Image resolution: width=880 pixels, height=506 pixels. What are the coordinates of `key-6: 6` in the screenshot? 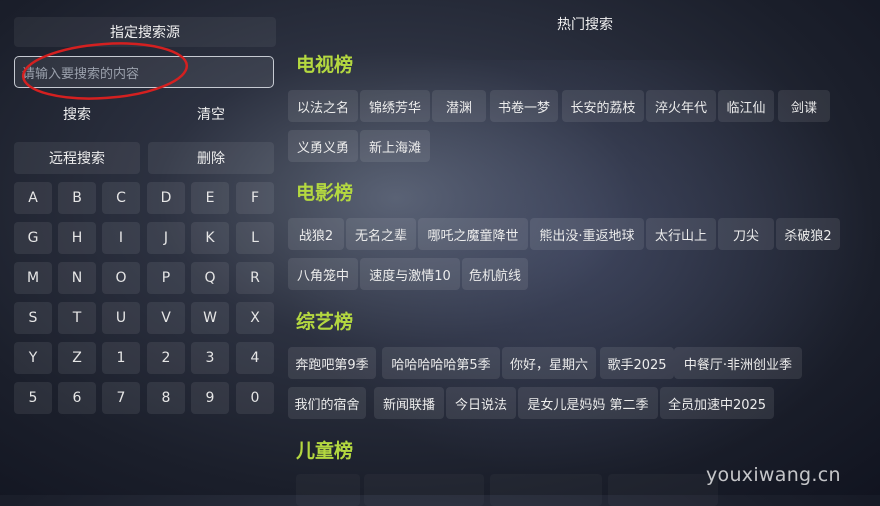 It's located at (77, 398).